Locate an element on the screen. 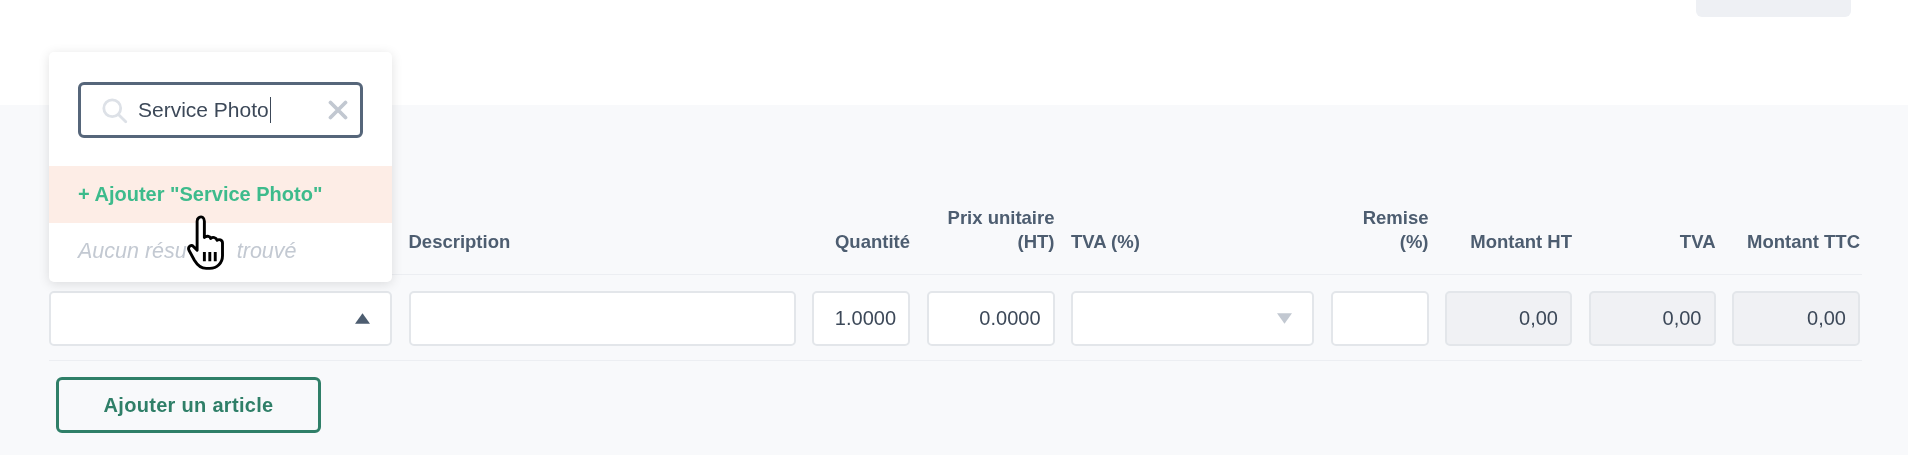  no-results-message: trouvé is located at coordinates (266, 251).